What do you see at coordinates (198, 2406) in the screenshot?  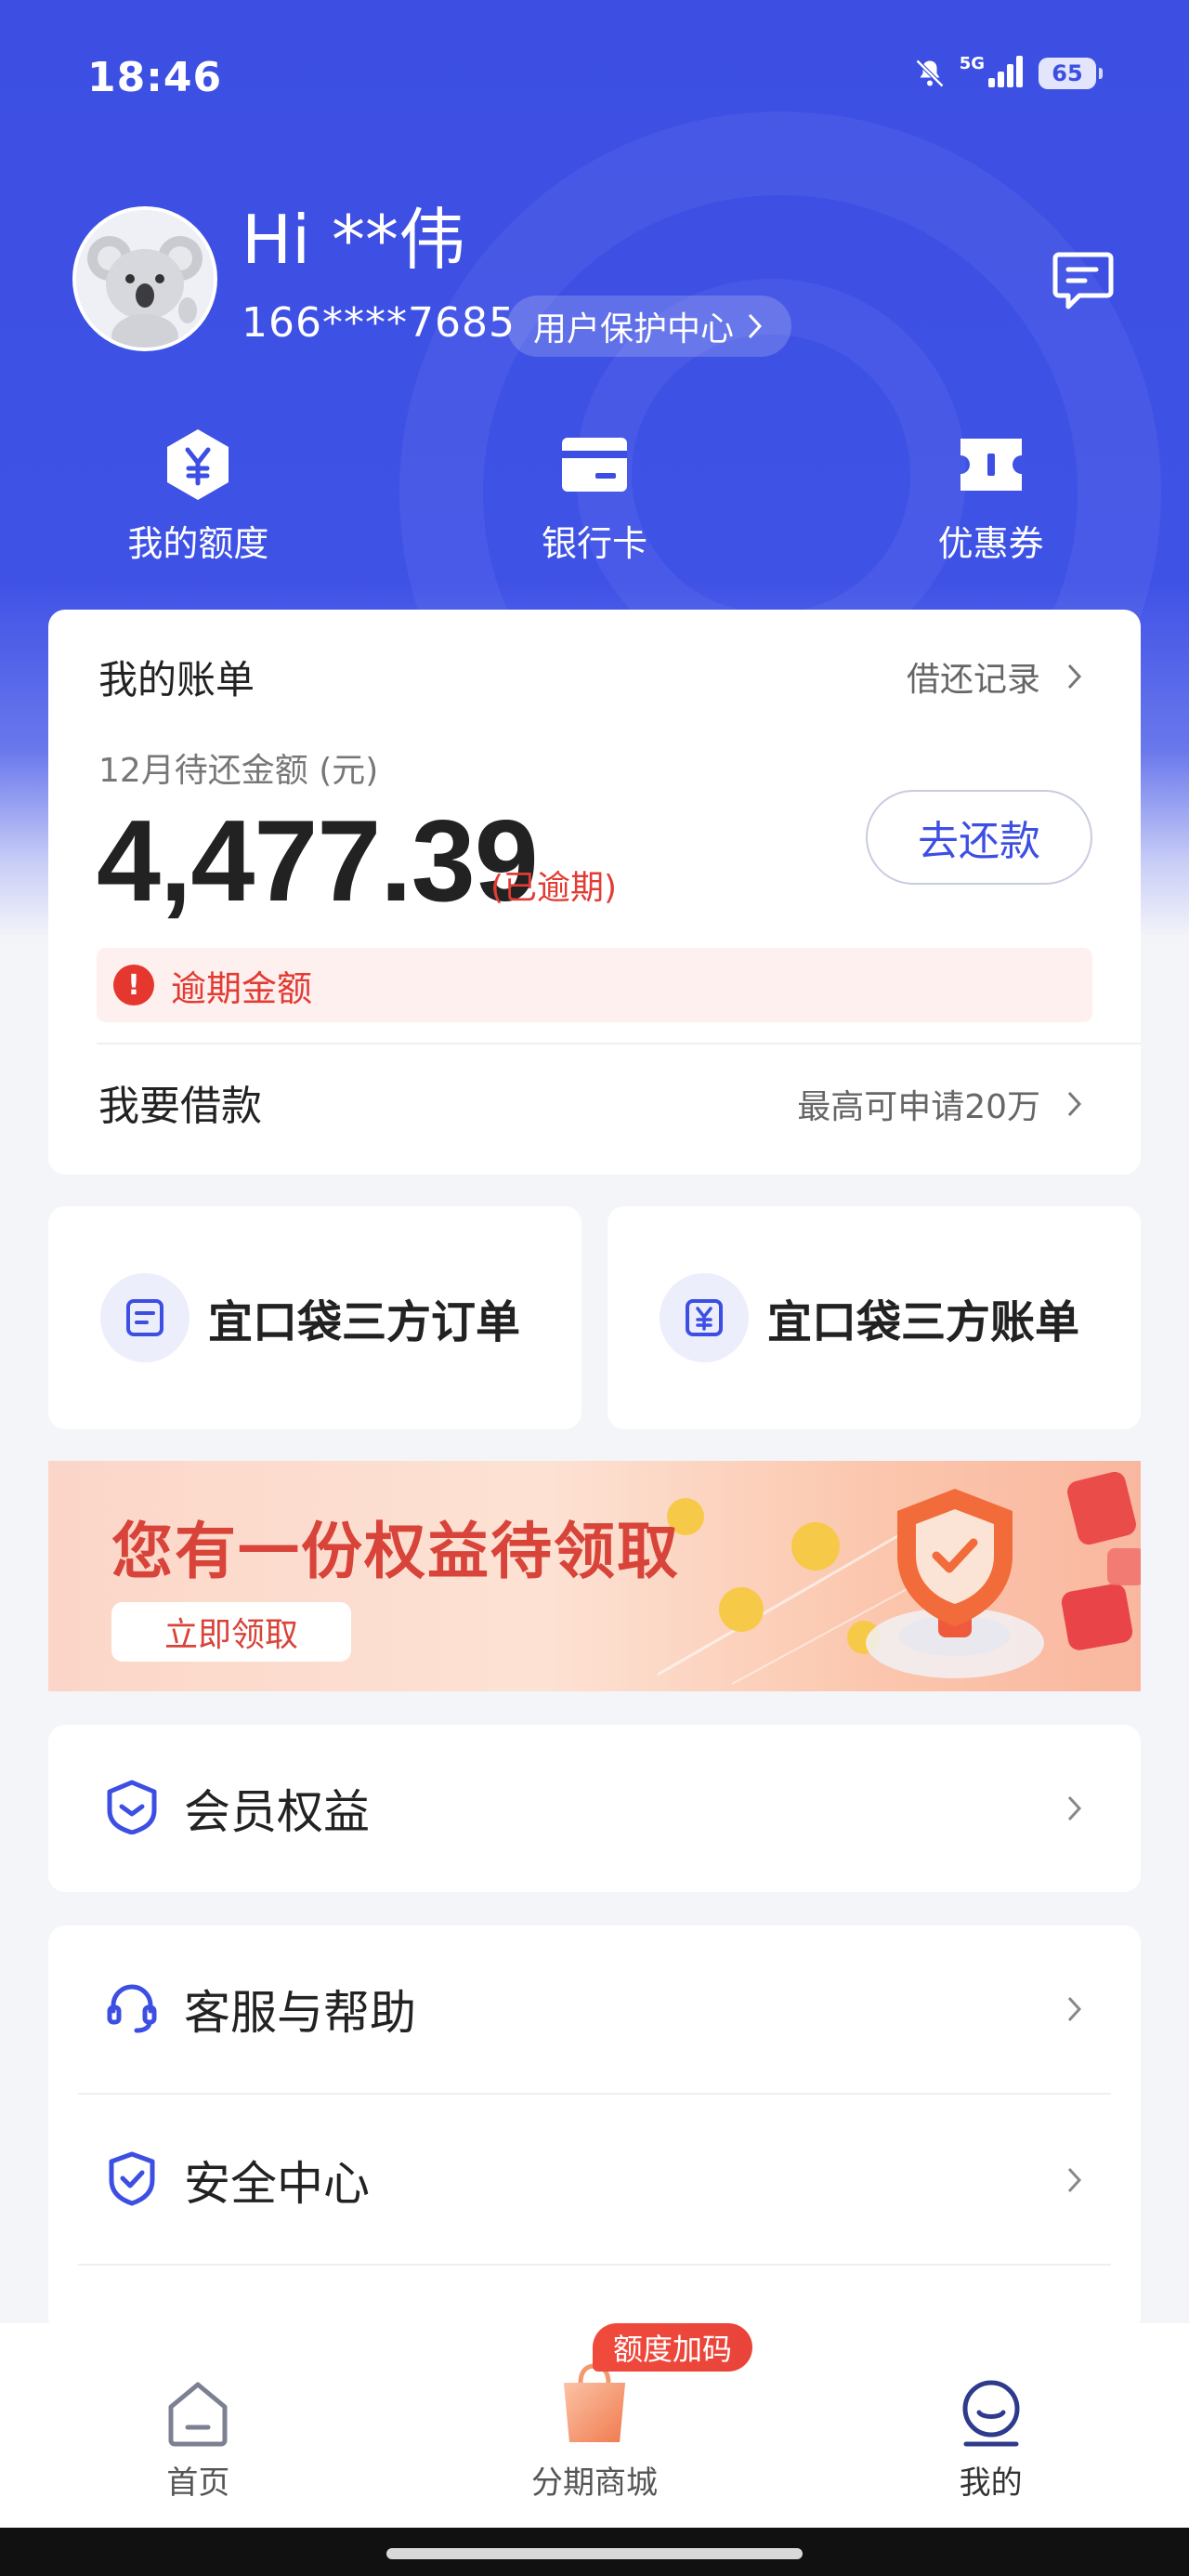 I see `home-icon` at bounding box center [198, 2406].